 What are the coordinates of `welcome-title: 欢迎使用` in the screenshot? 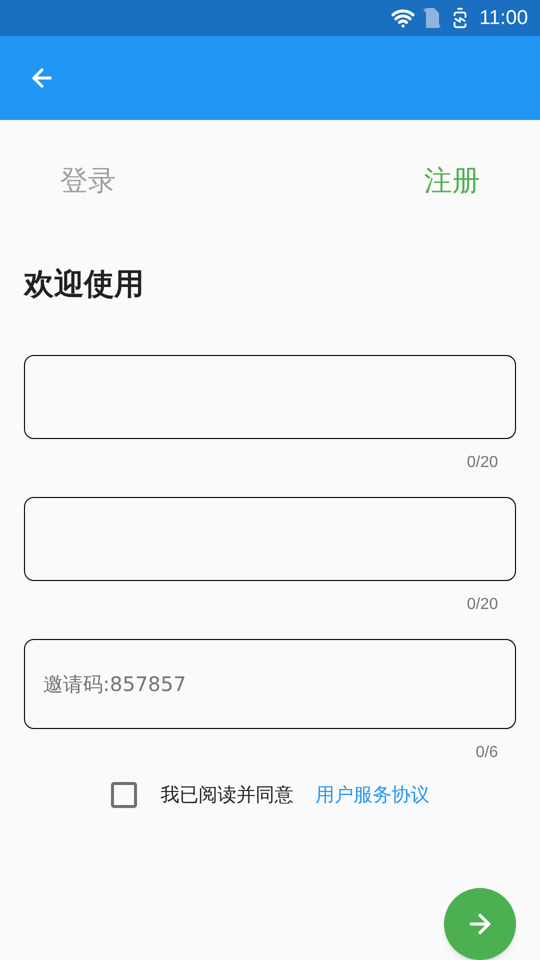 It's located at (83, 285).